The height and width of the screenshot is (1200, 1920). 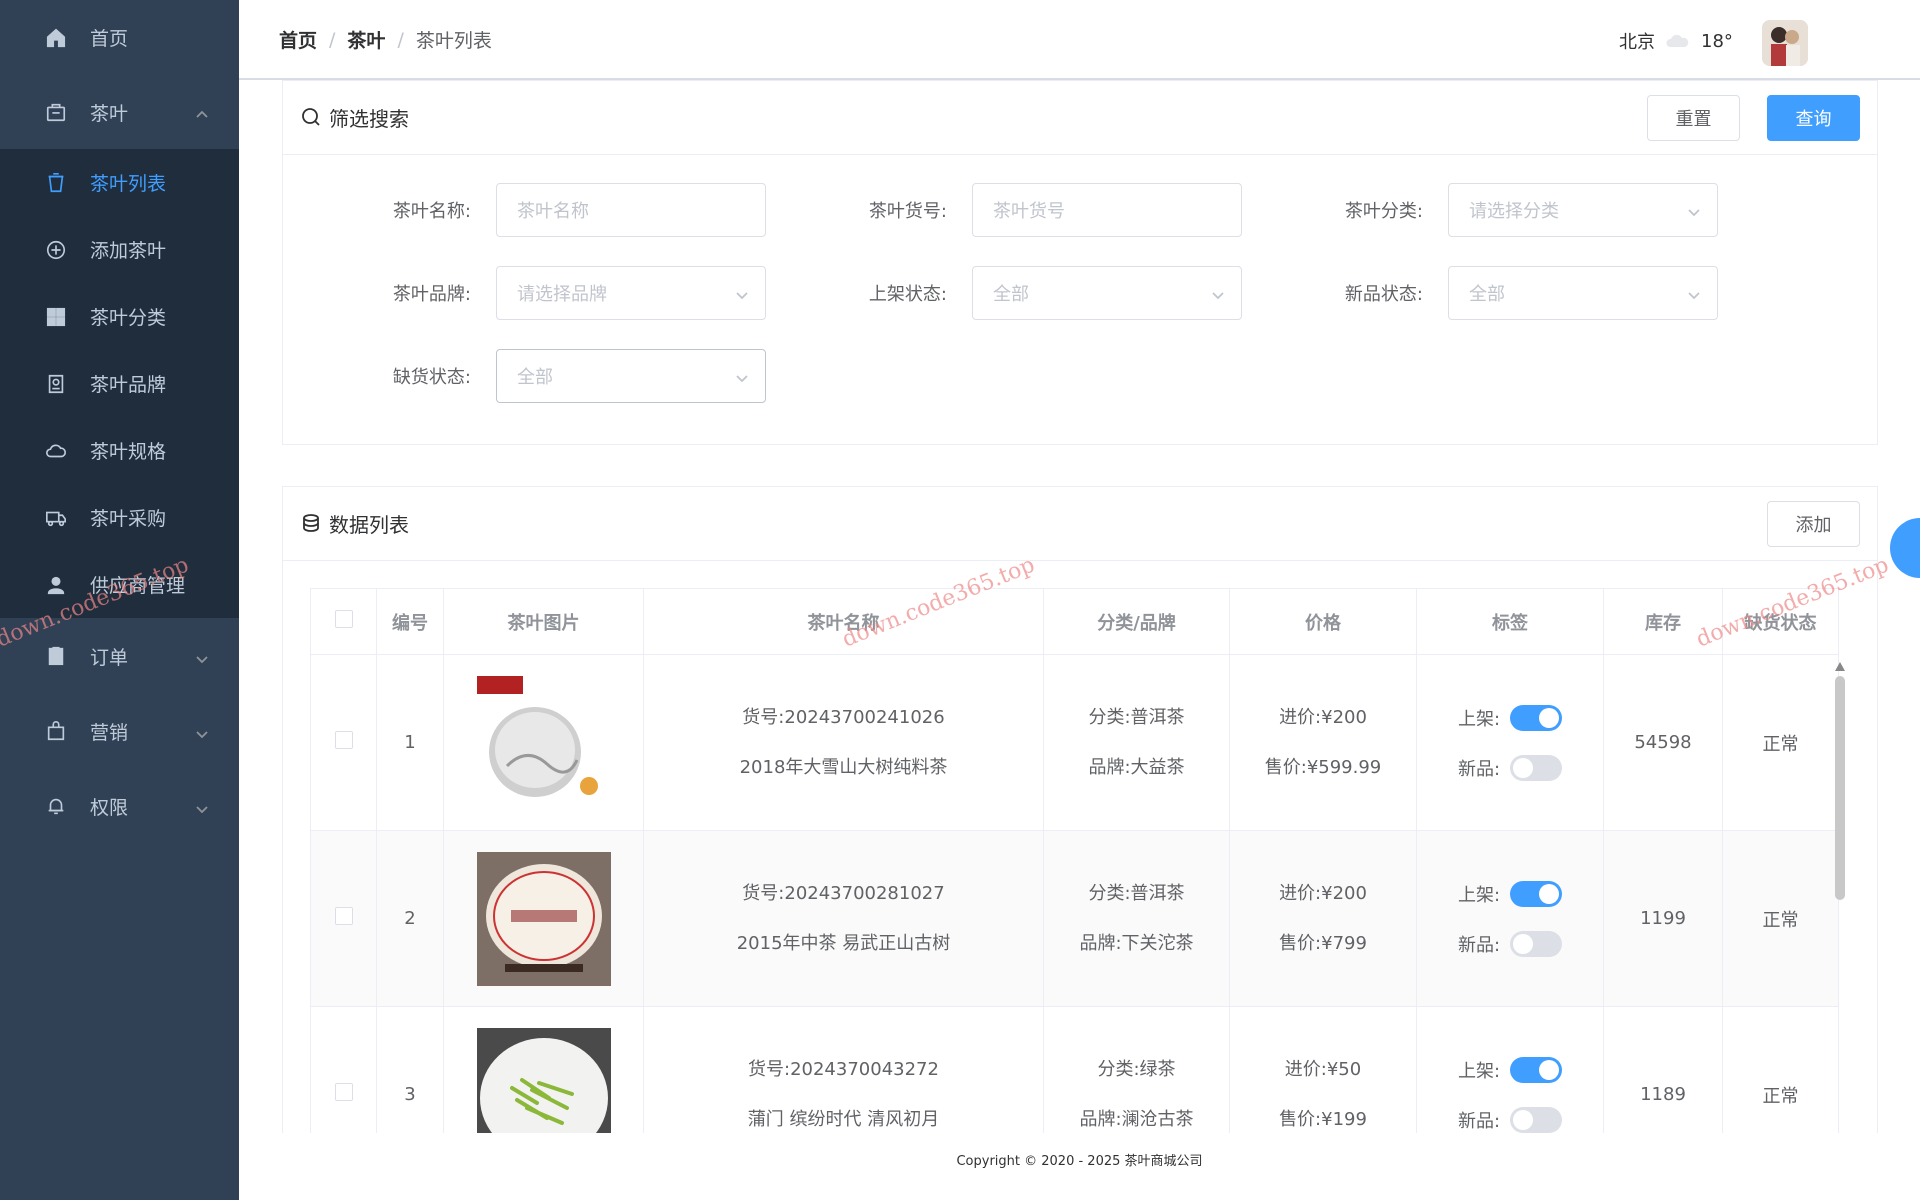 What do you see at coordinates (1323, 1069) in the screenshot?
I see `row-cost: 进价:¥50` at bounding box center [1323, 1069].